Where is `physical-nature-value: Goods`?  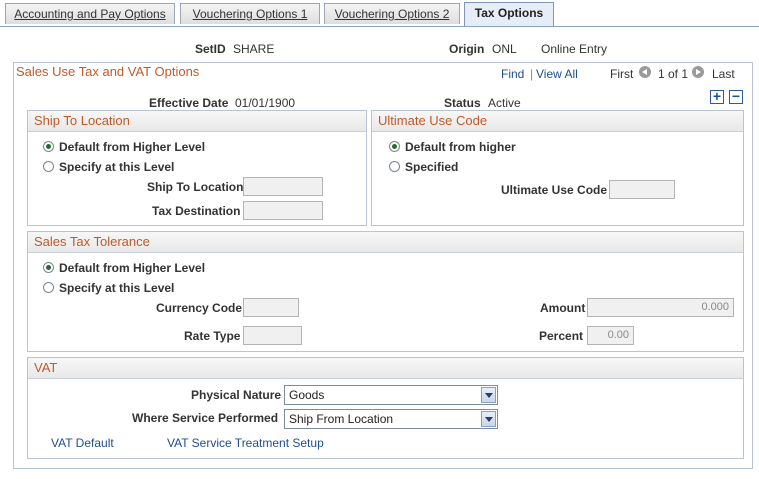
physical-nature-value: Goods is located at coordinates (307, 395).